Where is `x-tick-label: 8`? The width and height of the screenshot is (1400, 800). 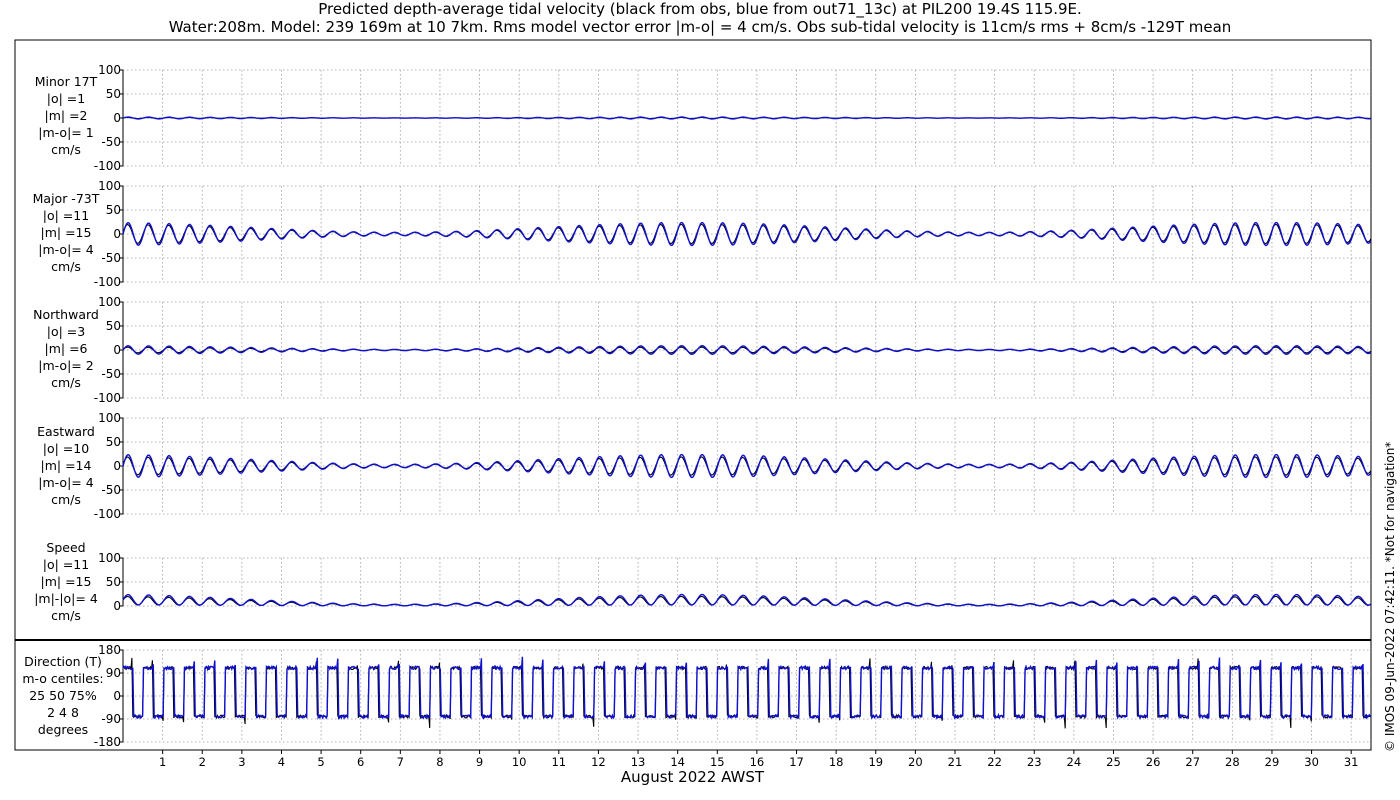 x-tick-label: 8 is located at coordinates (439, 762).